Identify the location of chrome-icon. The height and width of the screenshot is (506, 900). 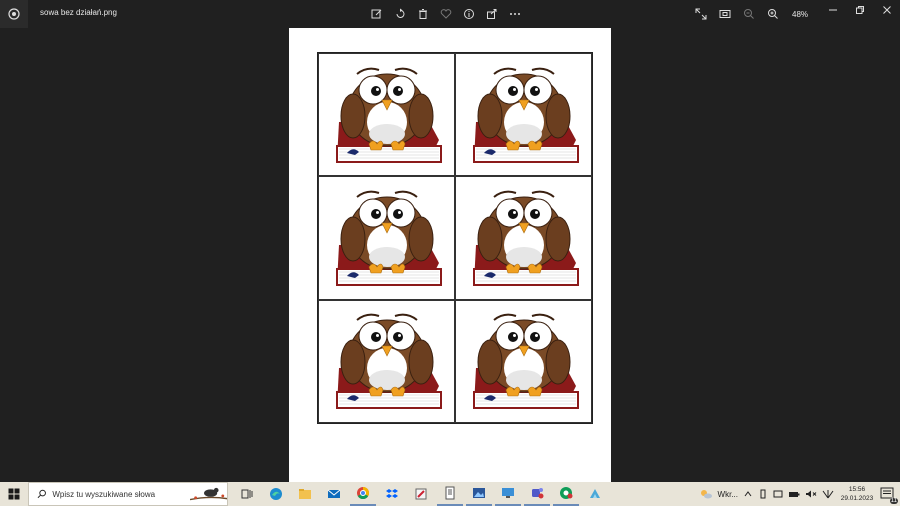
(363, 494).